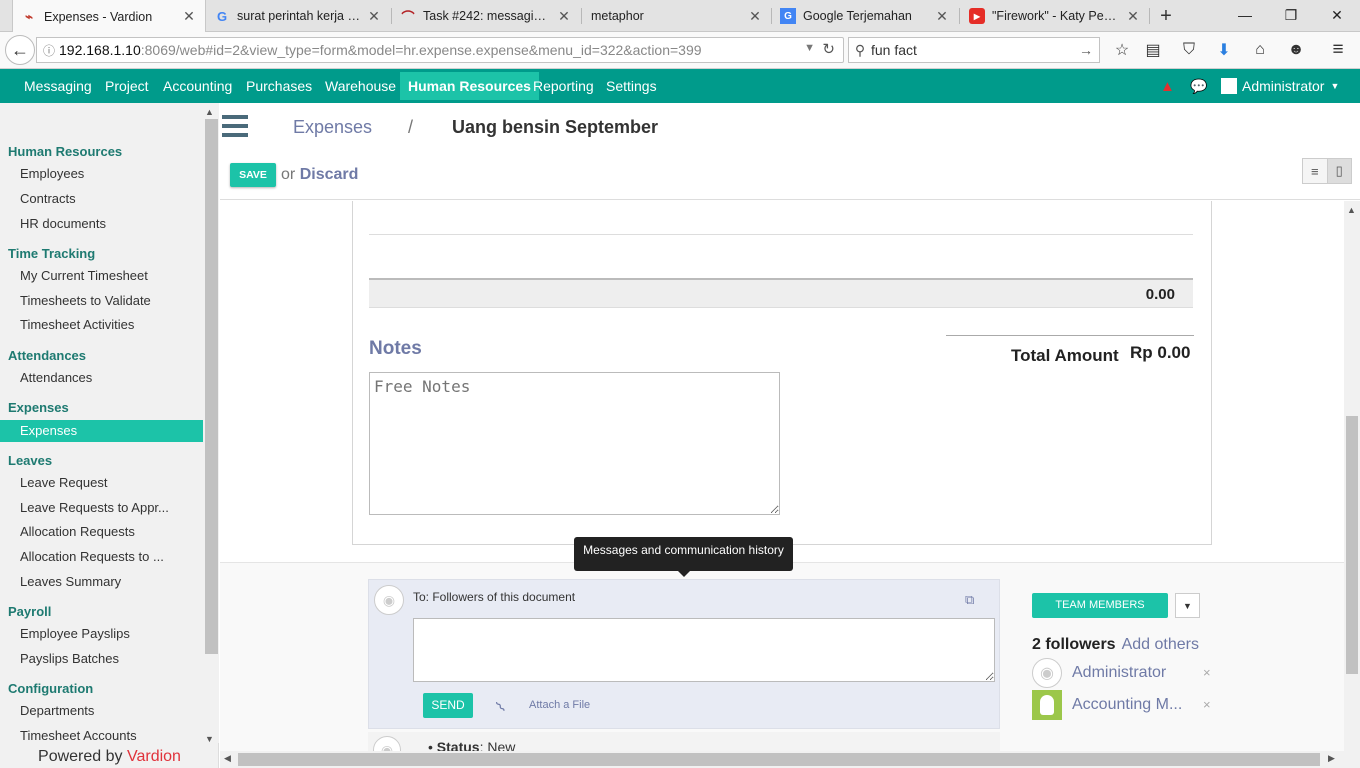 Image resolution: width=1360 pixels, height=768 pixels. I want to click on menu-messaging: Messaging, so click(58, 86).